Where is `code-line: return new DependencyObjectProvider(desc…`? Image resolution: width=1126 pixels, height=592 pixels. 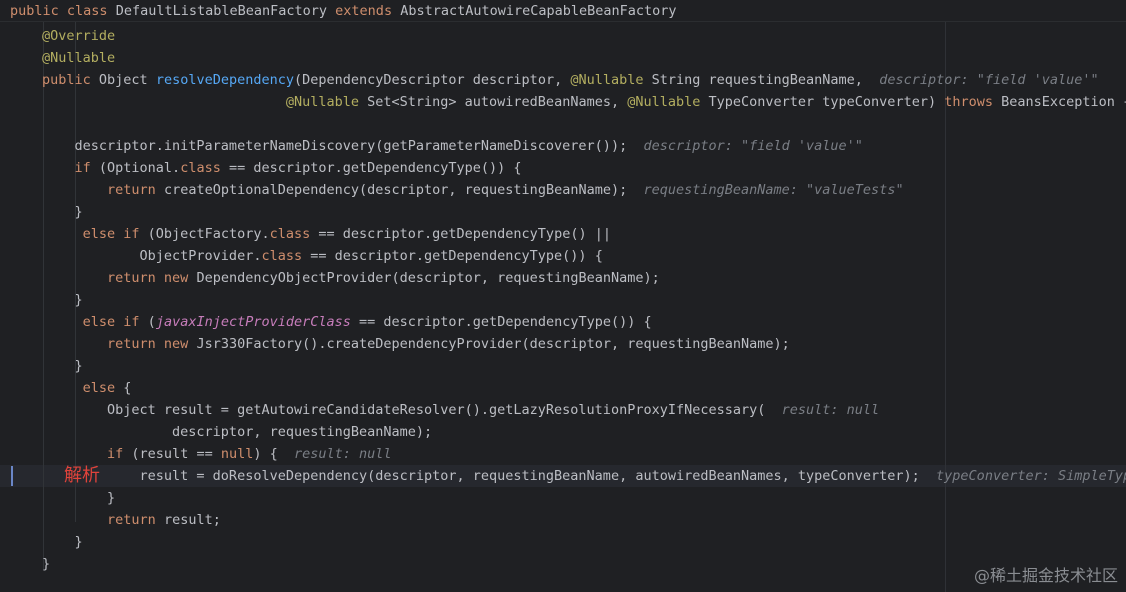
code-line: return new DependencyObjectProvider(desc… is located at coordinates (351, 278).